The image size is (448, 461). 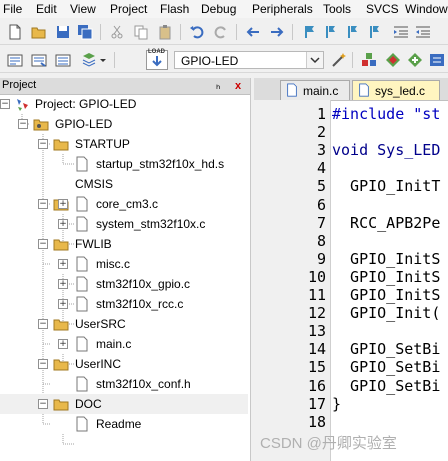 I want to click on copy-button, so click(x=141, y=32).